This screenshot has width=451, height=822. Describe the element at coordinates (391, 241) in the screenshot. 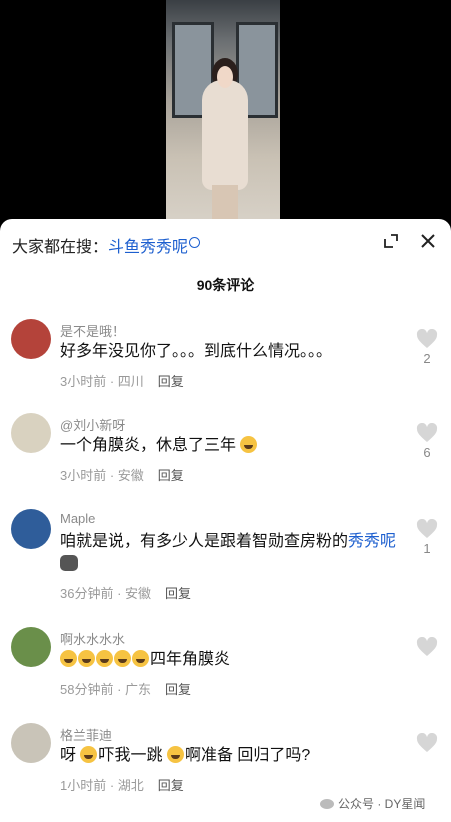

I see `expand-icon` at that location.